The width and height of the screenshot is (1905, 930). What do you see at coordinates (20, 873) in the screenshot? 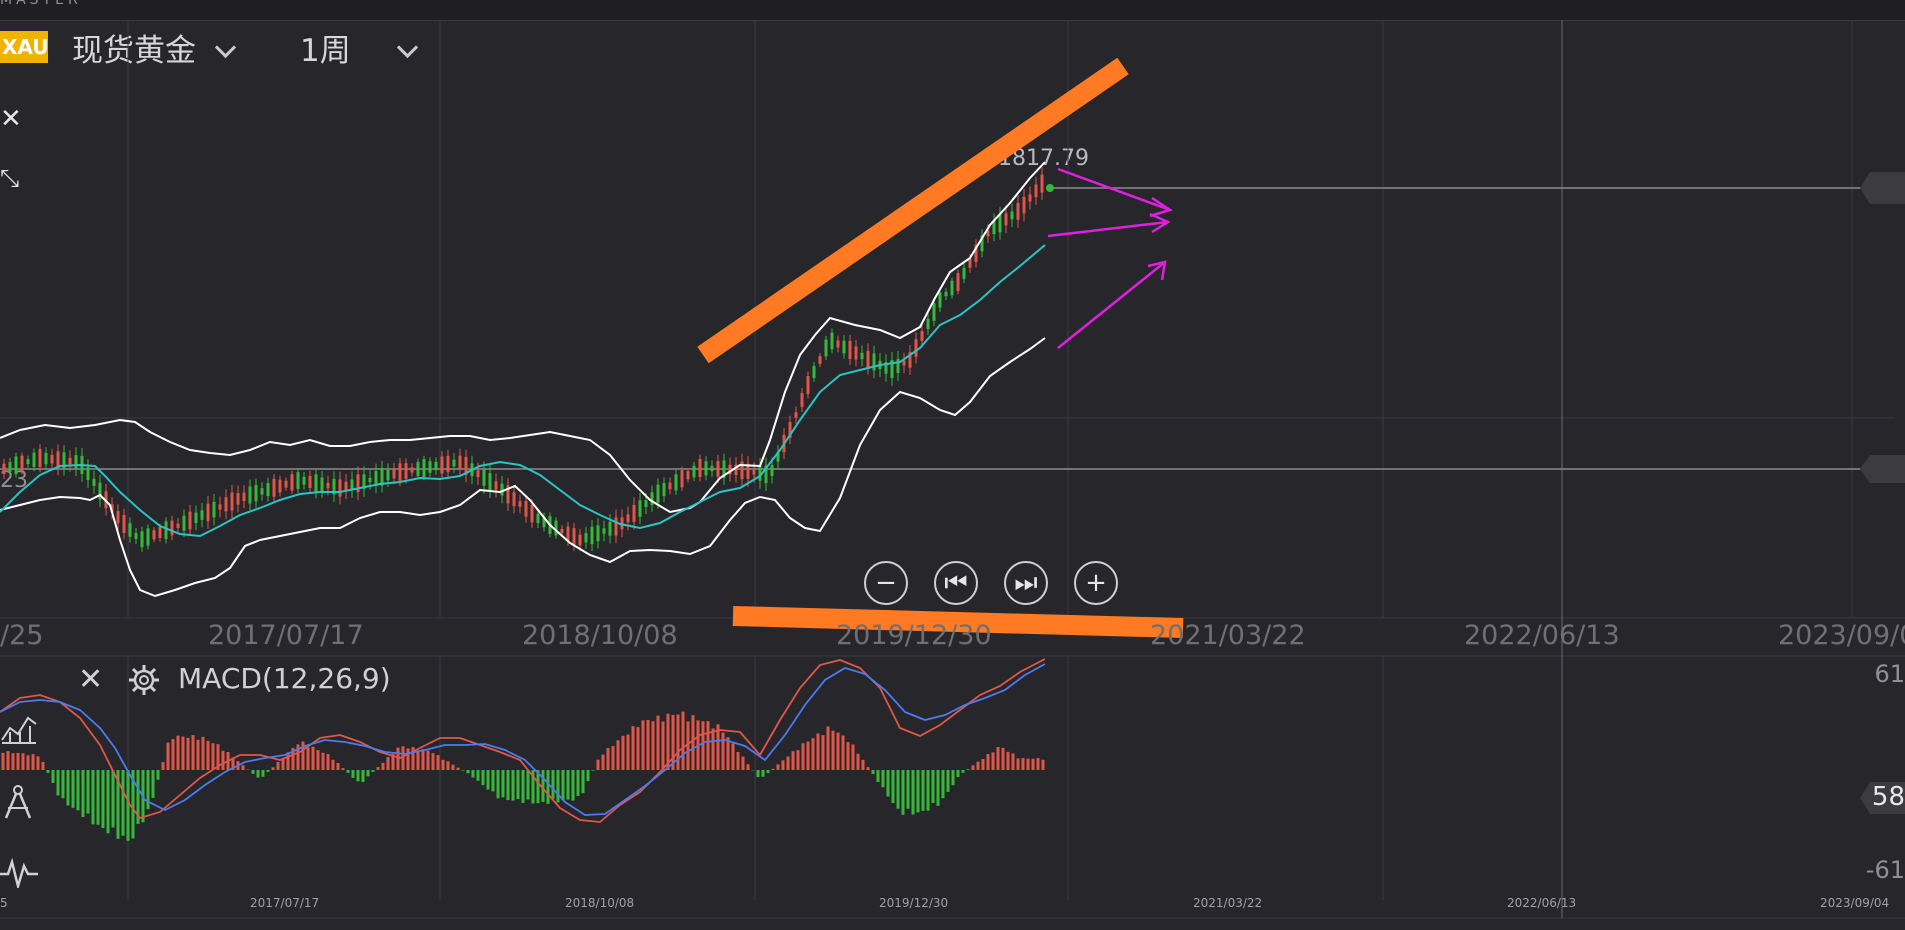
I see `waveform-icon` at bounding box center [20, 873].